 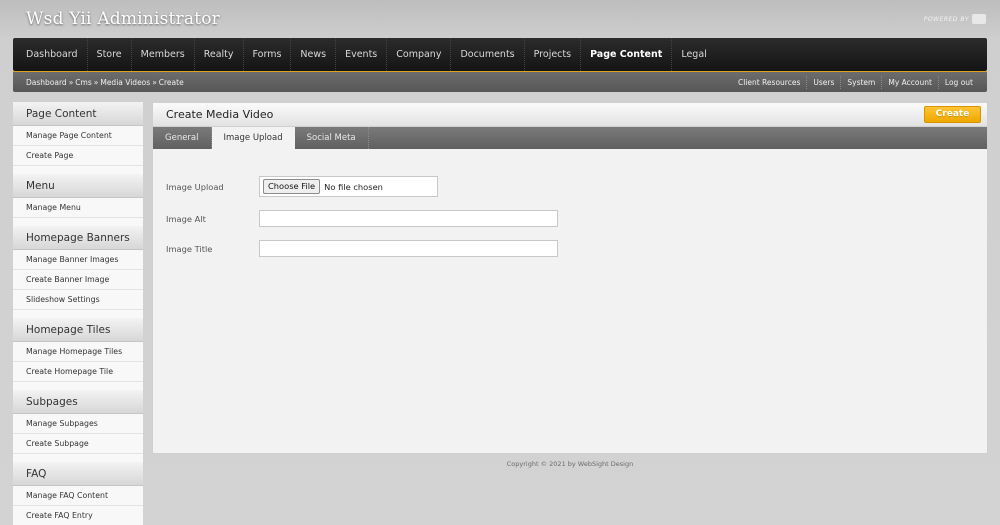 I want to click on nav-item-dashboard: Dashboard, so click(x=52, y=54).